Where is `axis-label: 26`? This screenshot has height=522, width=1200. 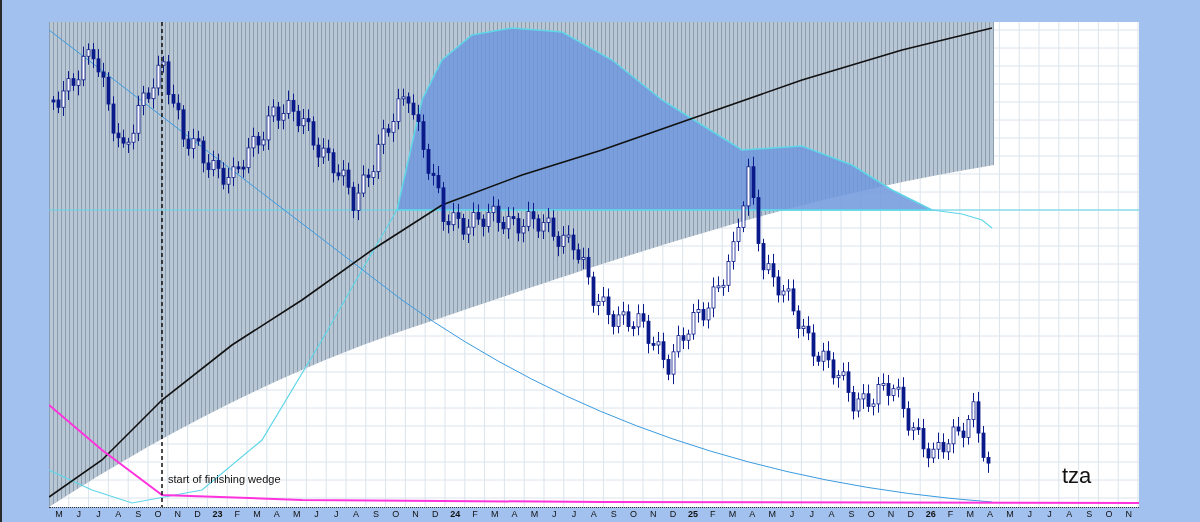
axis-label: 26 is located at coordinates (930, 514).